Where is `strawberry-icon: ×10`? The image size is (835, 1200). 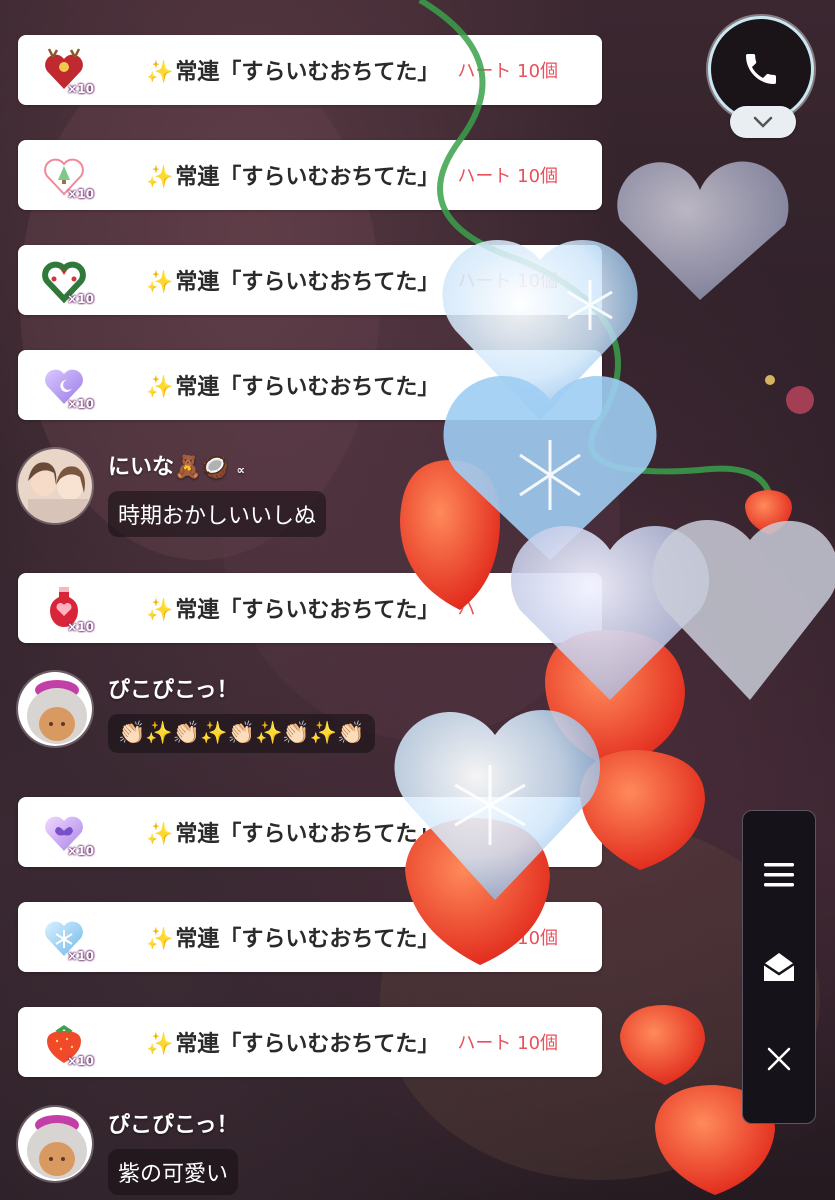 strawberry-icon: ×10 is located at coordinates (66, 1042).